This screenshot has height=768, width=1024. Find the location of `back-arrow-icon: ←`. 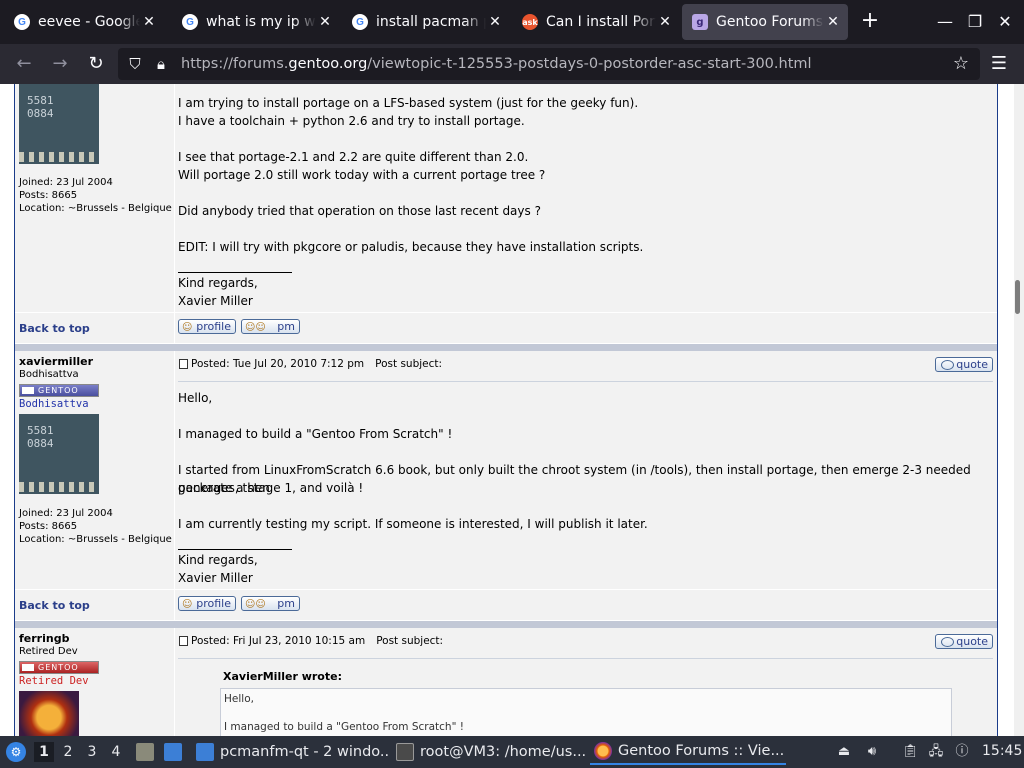

back-arrow-icon: ← is located at coordinates (24, 64).